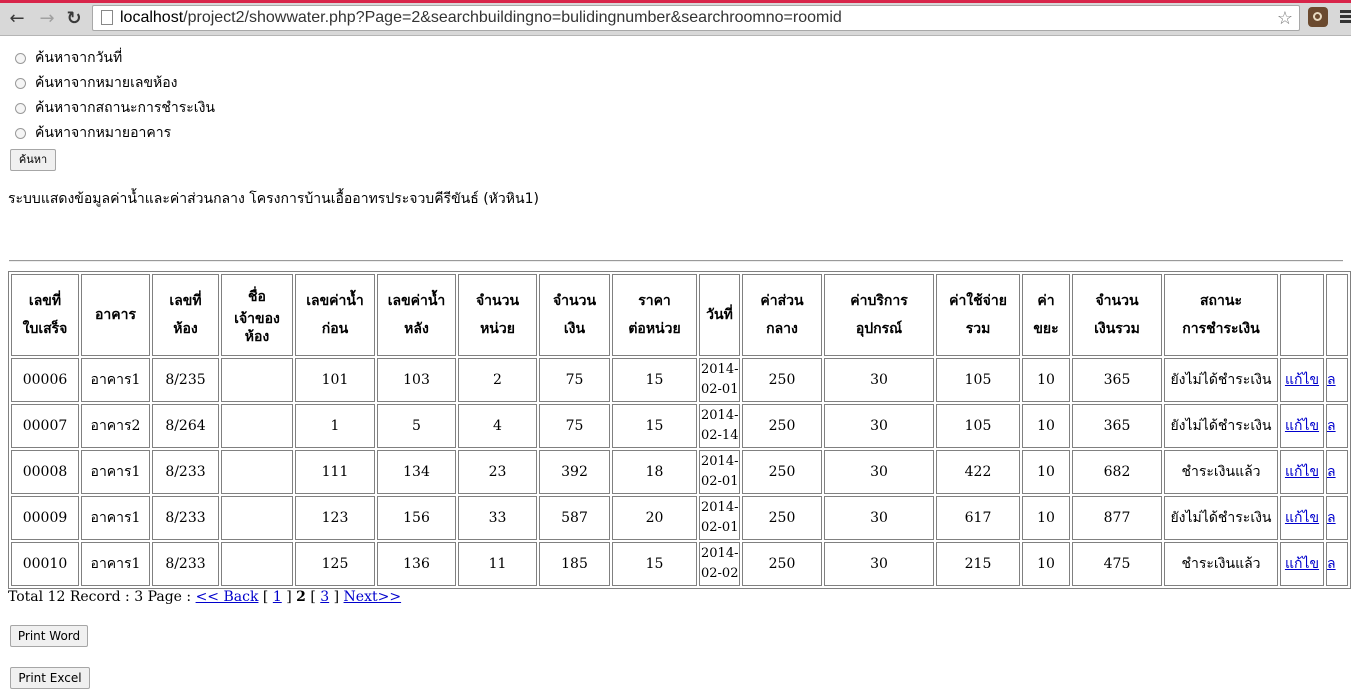 The width and height of the screenshot is (1351, 689). Describe the element at coordinates (74, 19) in the screenshot. I see `reload-icon: ↻` at that location.